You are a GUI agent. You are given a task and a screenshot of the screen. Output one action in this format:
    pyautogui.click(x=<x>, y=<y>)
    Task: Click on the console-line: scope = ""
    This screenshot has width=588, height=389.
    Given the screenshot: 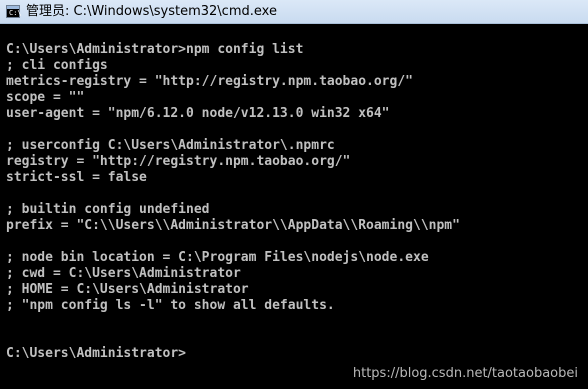 What is the action you would take?
    pyautogui.click(x=45, y=97)
    